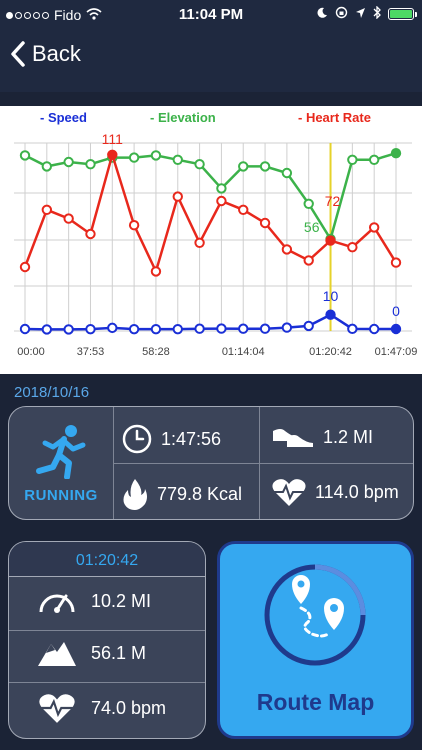 Image resolution: width=422 pixels, height=750 pixels. I want to click on route-map-button: Route Map, so click(315, 640).